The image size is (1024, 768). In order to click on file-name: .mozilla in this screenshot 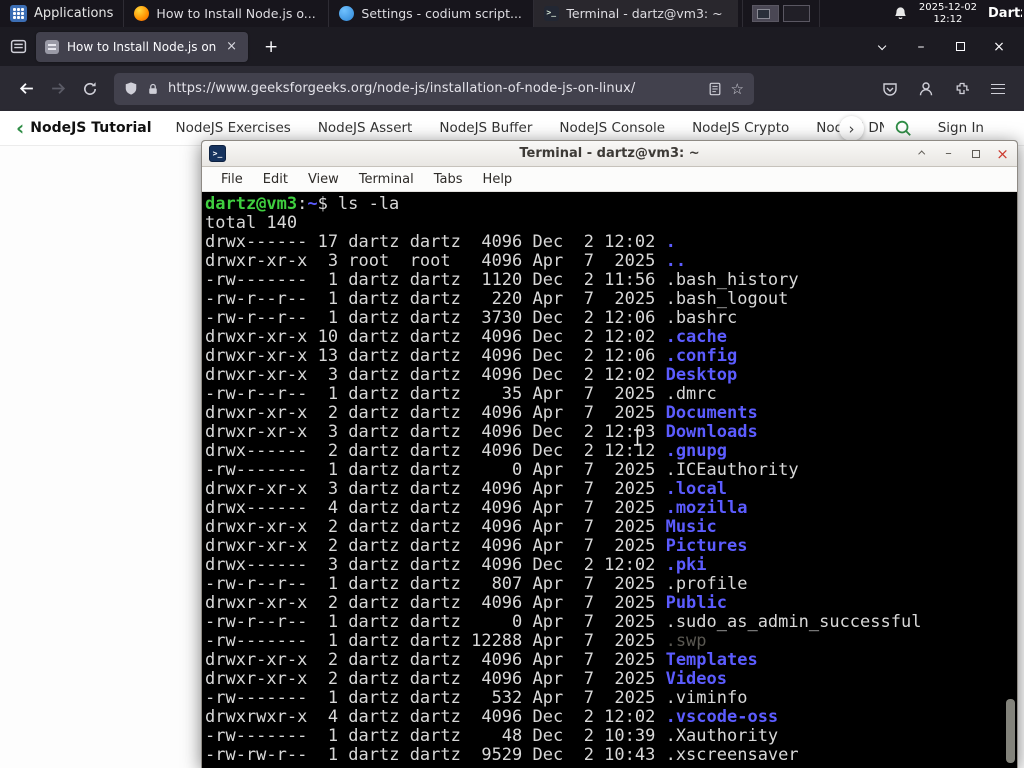, I will do `click(706, 508)`.